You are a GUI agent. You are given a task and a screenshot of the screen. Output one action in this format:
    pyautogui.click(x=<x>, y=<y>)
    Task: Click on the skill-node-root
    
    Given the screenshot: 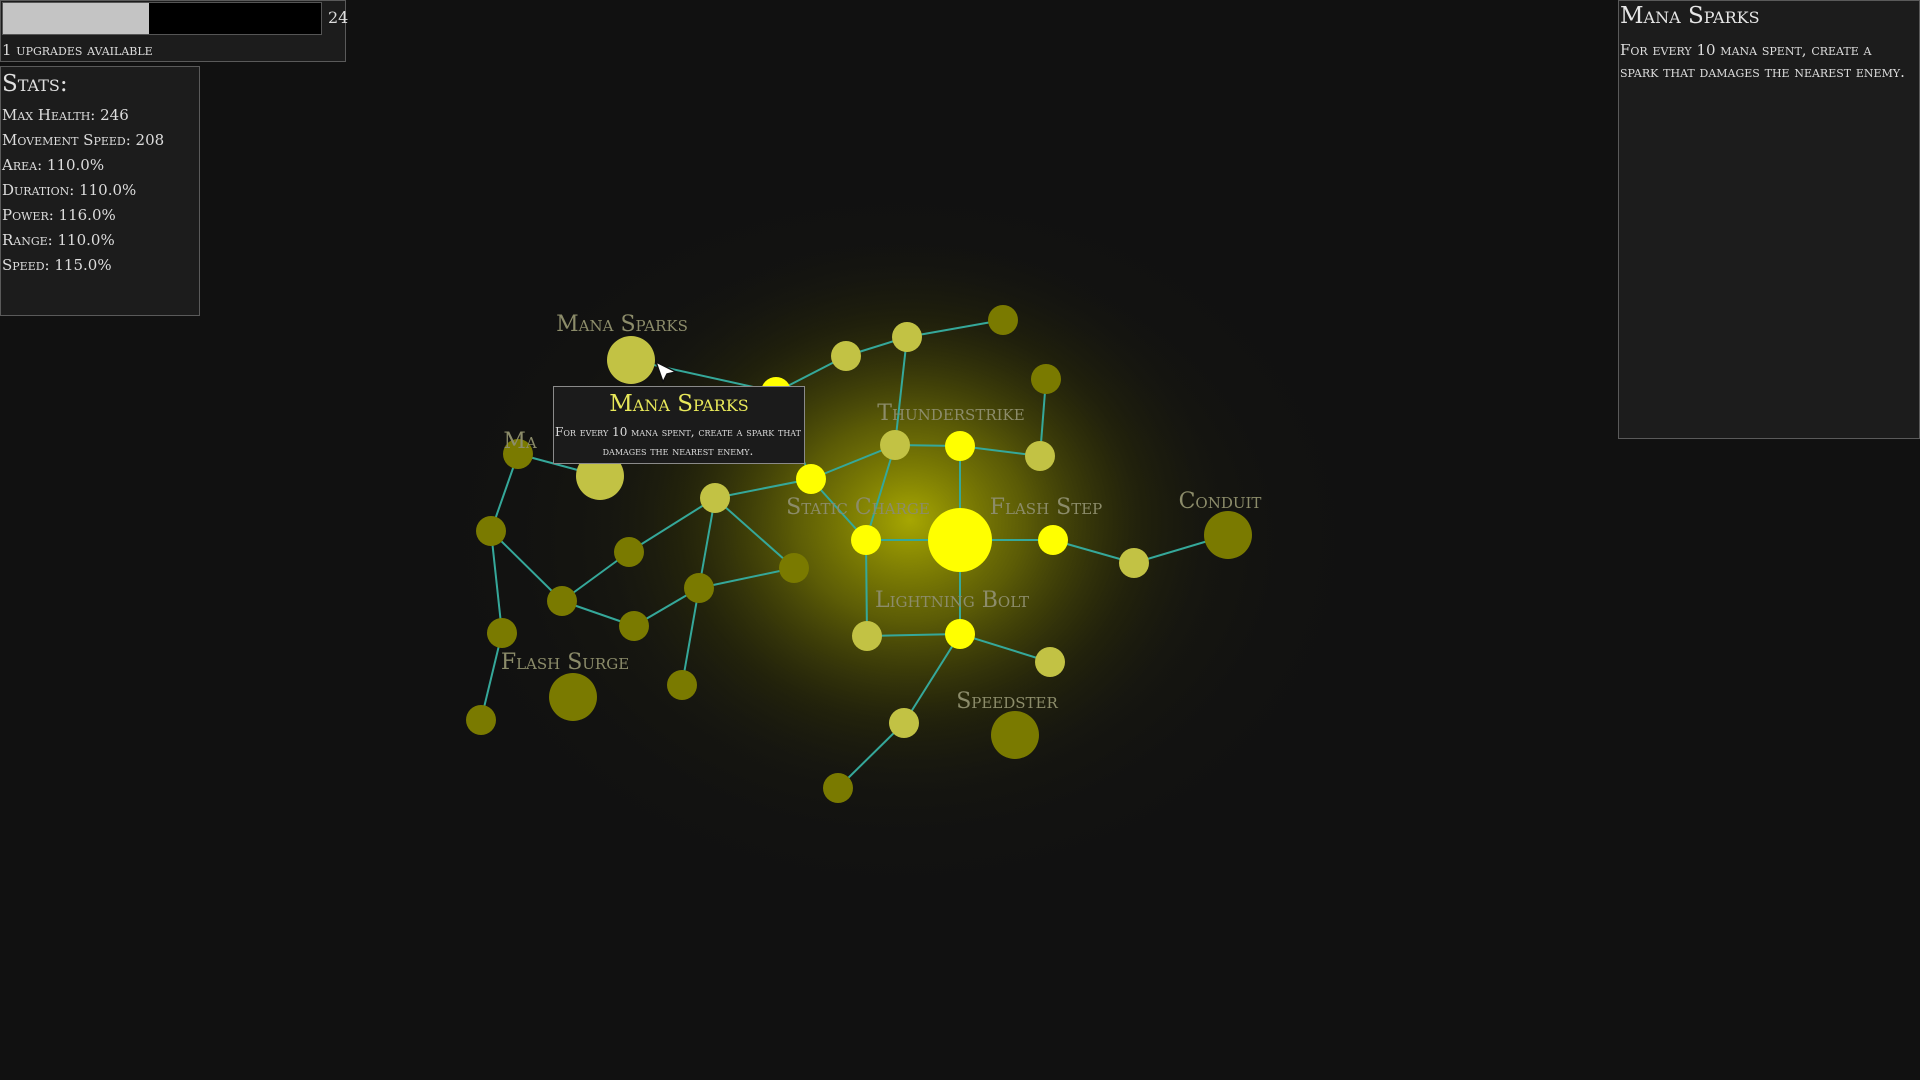 What is the action you would take?
    pyautogui.click(x=960, y=540)
    